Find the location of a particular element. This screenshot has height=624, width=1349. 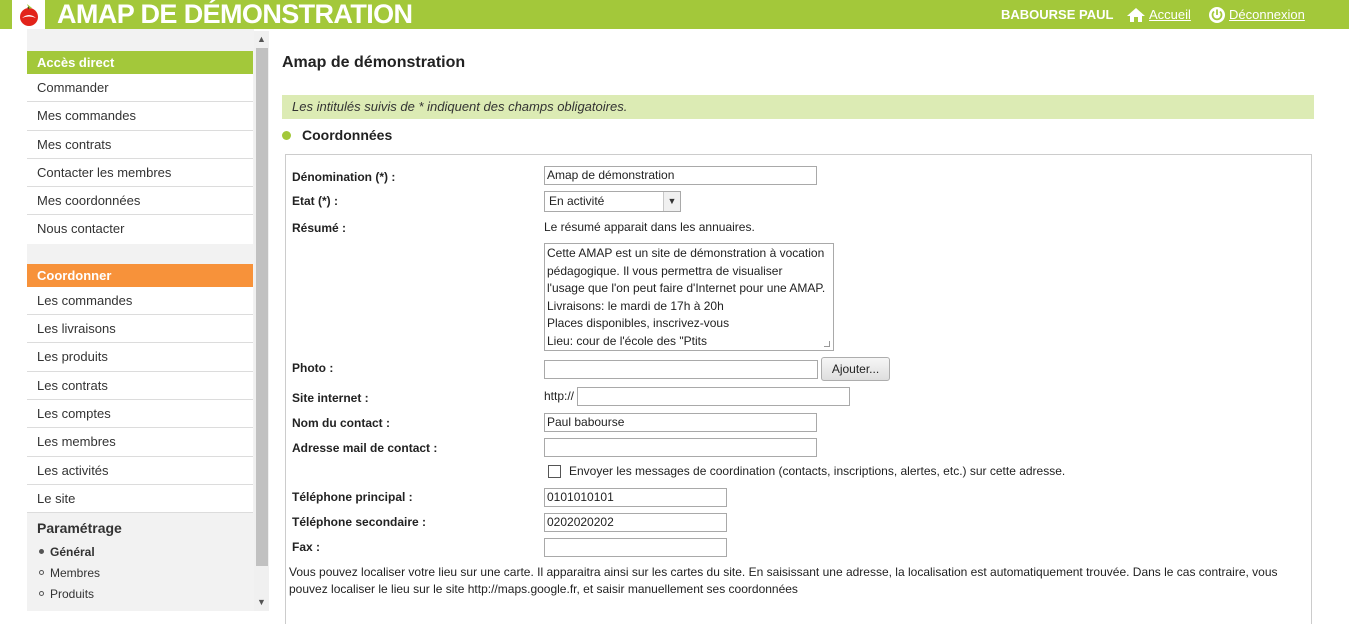

parametrage-heading: Paramétrage is located at coordinates (79, 528).